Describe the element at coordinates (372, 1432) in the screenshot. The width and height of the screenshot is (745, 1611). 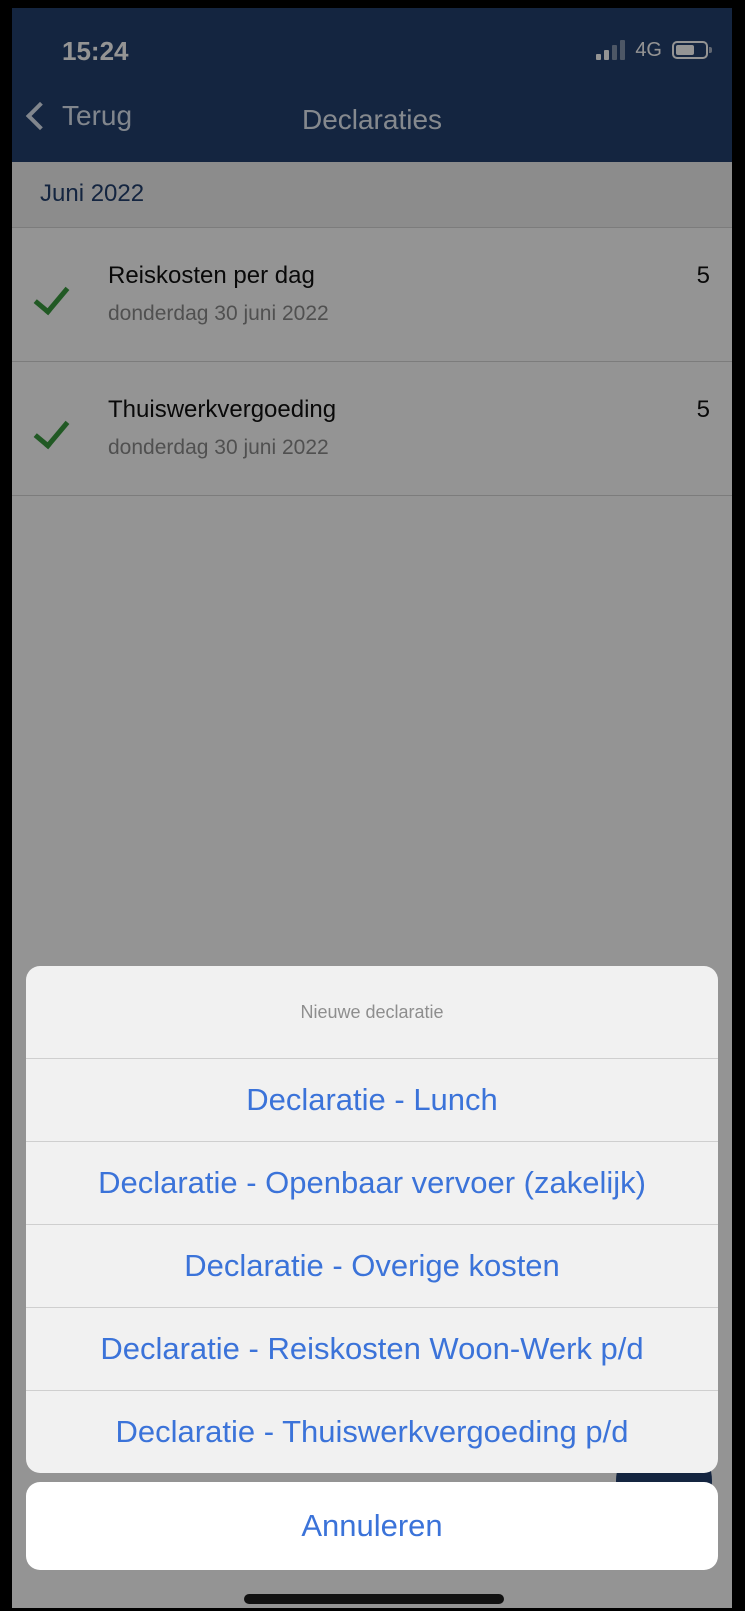
I see `option-home-work-allowance: Declaratie - Thuiswerkvergoeding p/d` at that location.